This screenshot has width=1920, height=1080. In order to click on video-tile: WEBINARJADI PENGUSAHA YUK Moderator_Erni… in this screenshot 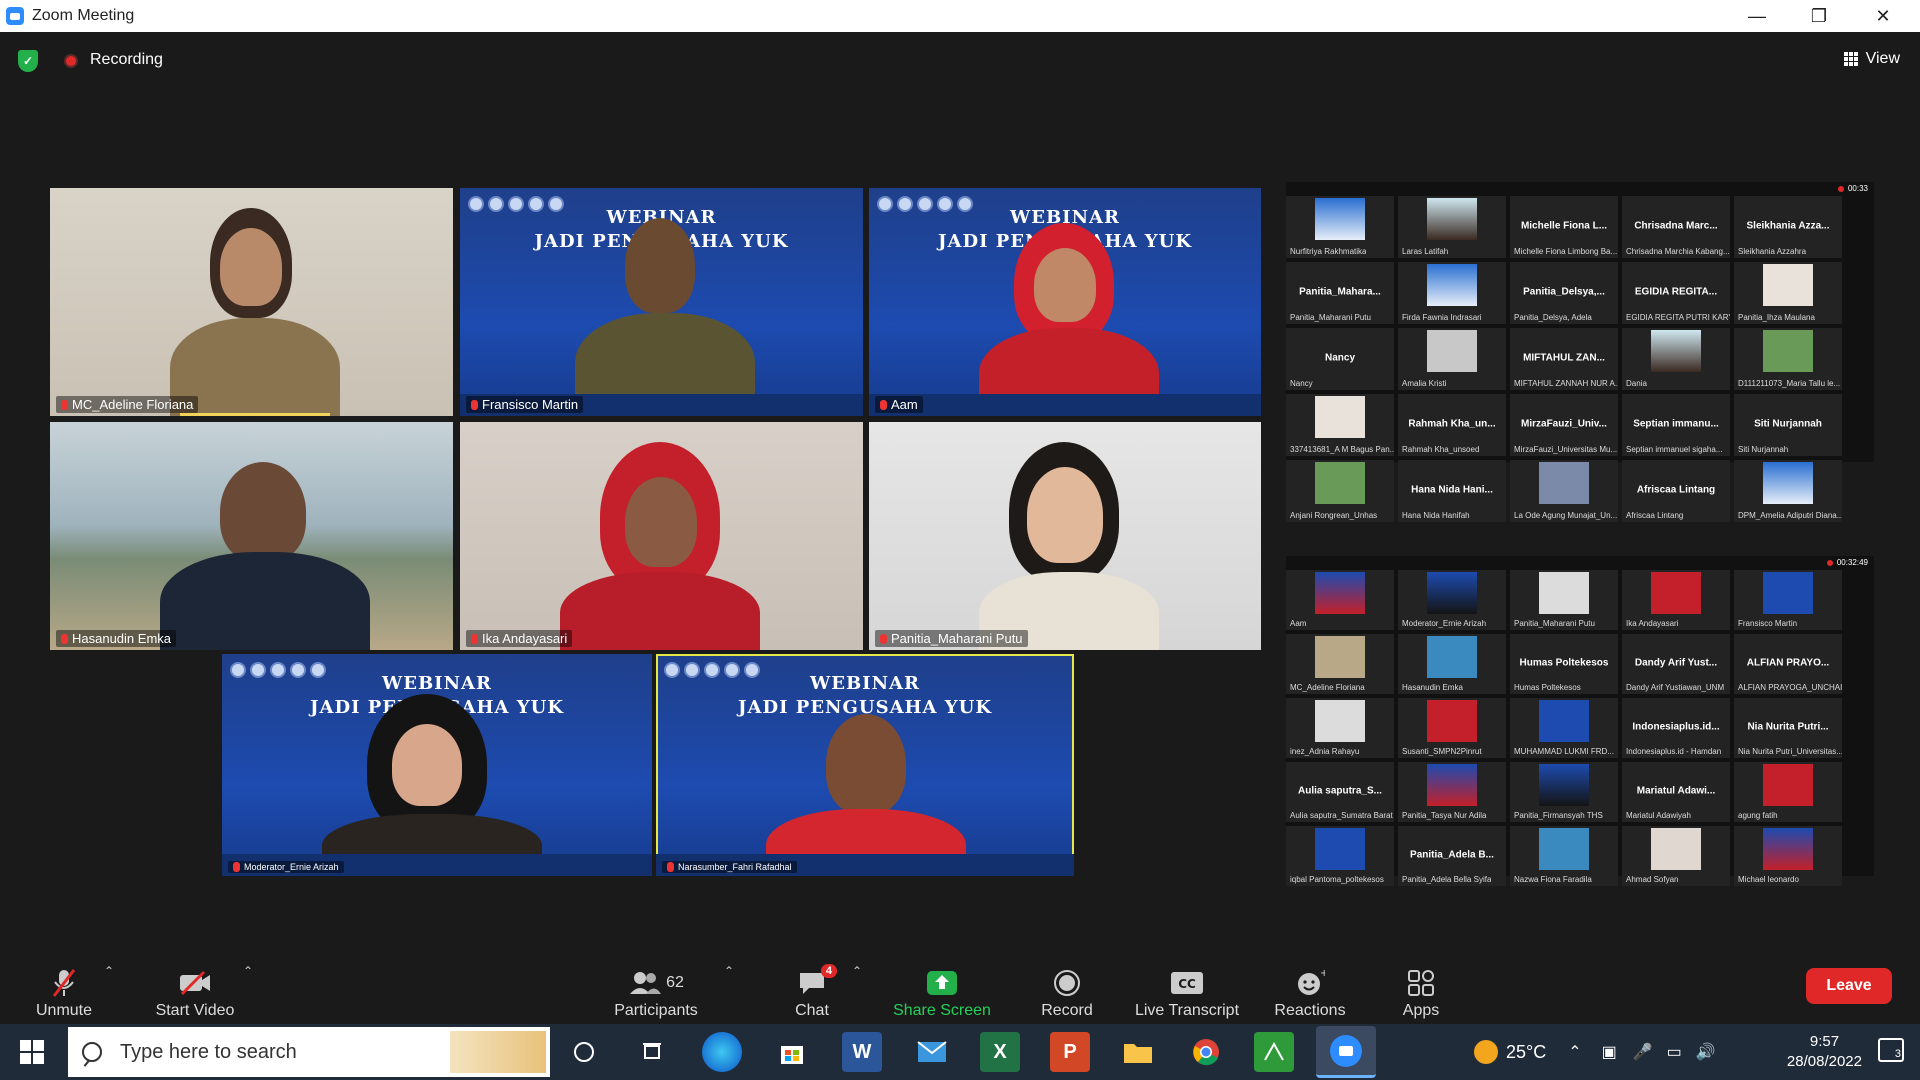, I will do `click(437, 765)`.